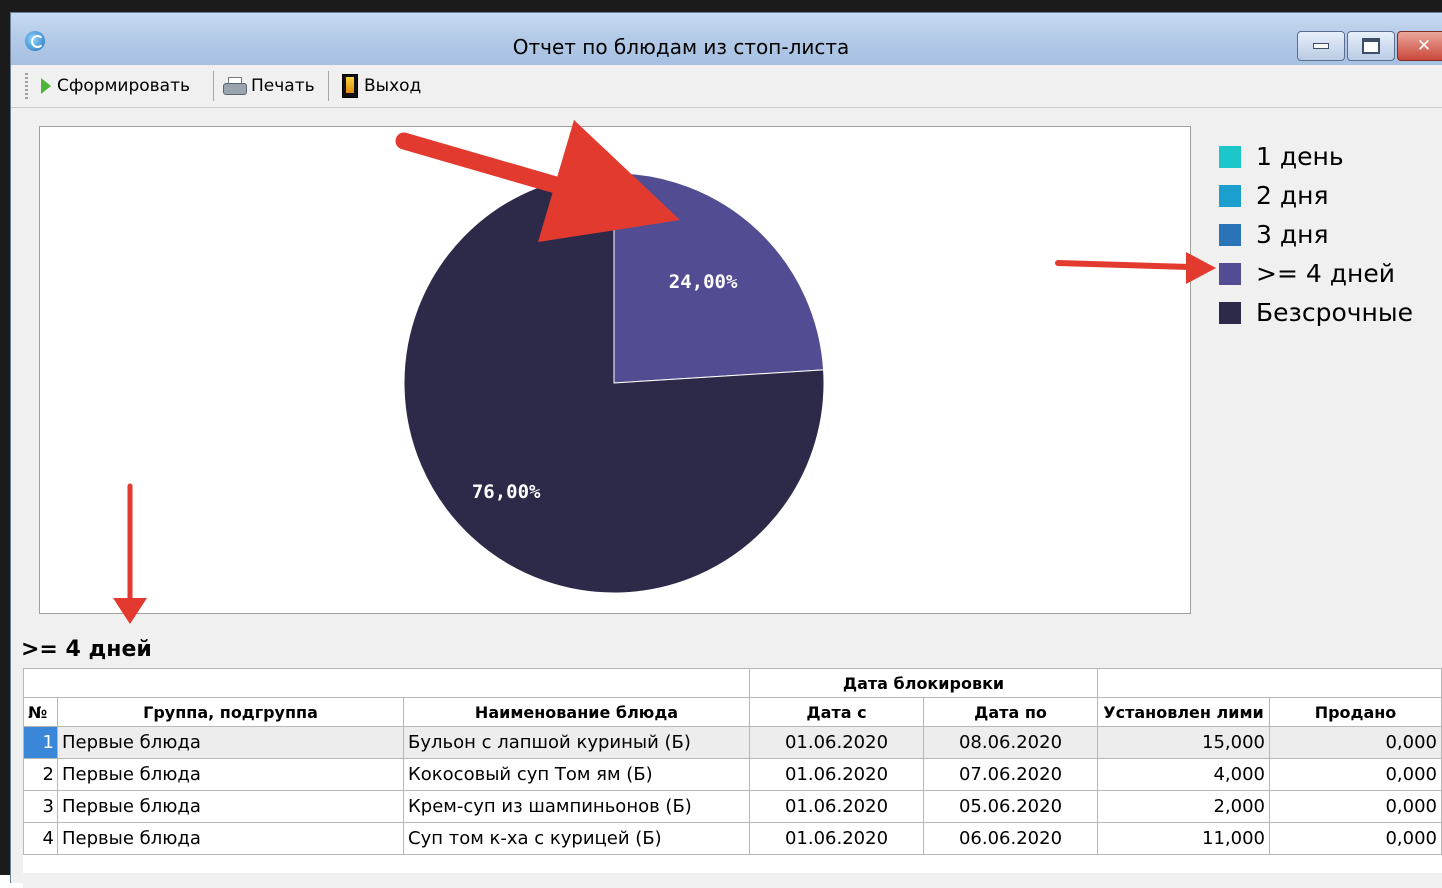 This screenshot has width=1442, height=888. I want to click on table-cell: 06.06.2020, so click(1010, 838).